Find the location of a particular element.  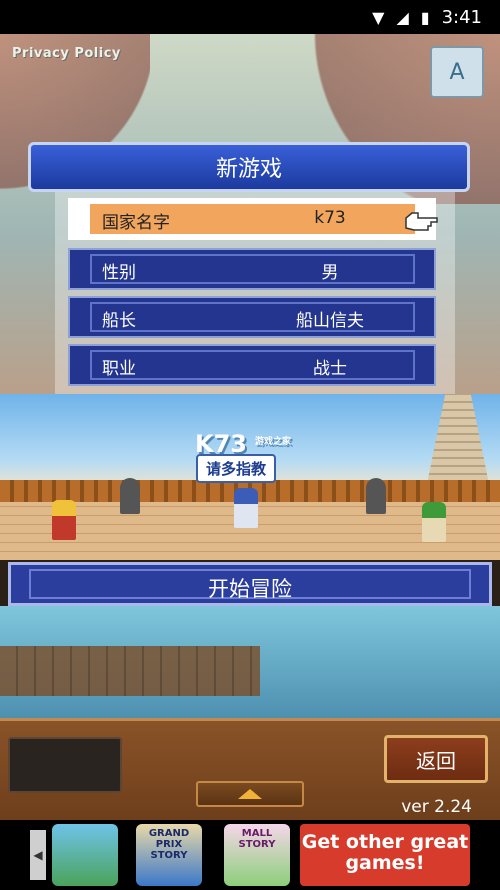

signal-icon: ◢ is located at coordinates (402, 17).